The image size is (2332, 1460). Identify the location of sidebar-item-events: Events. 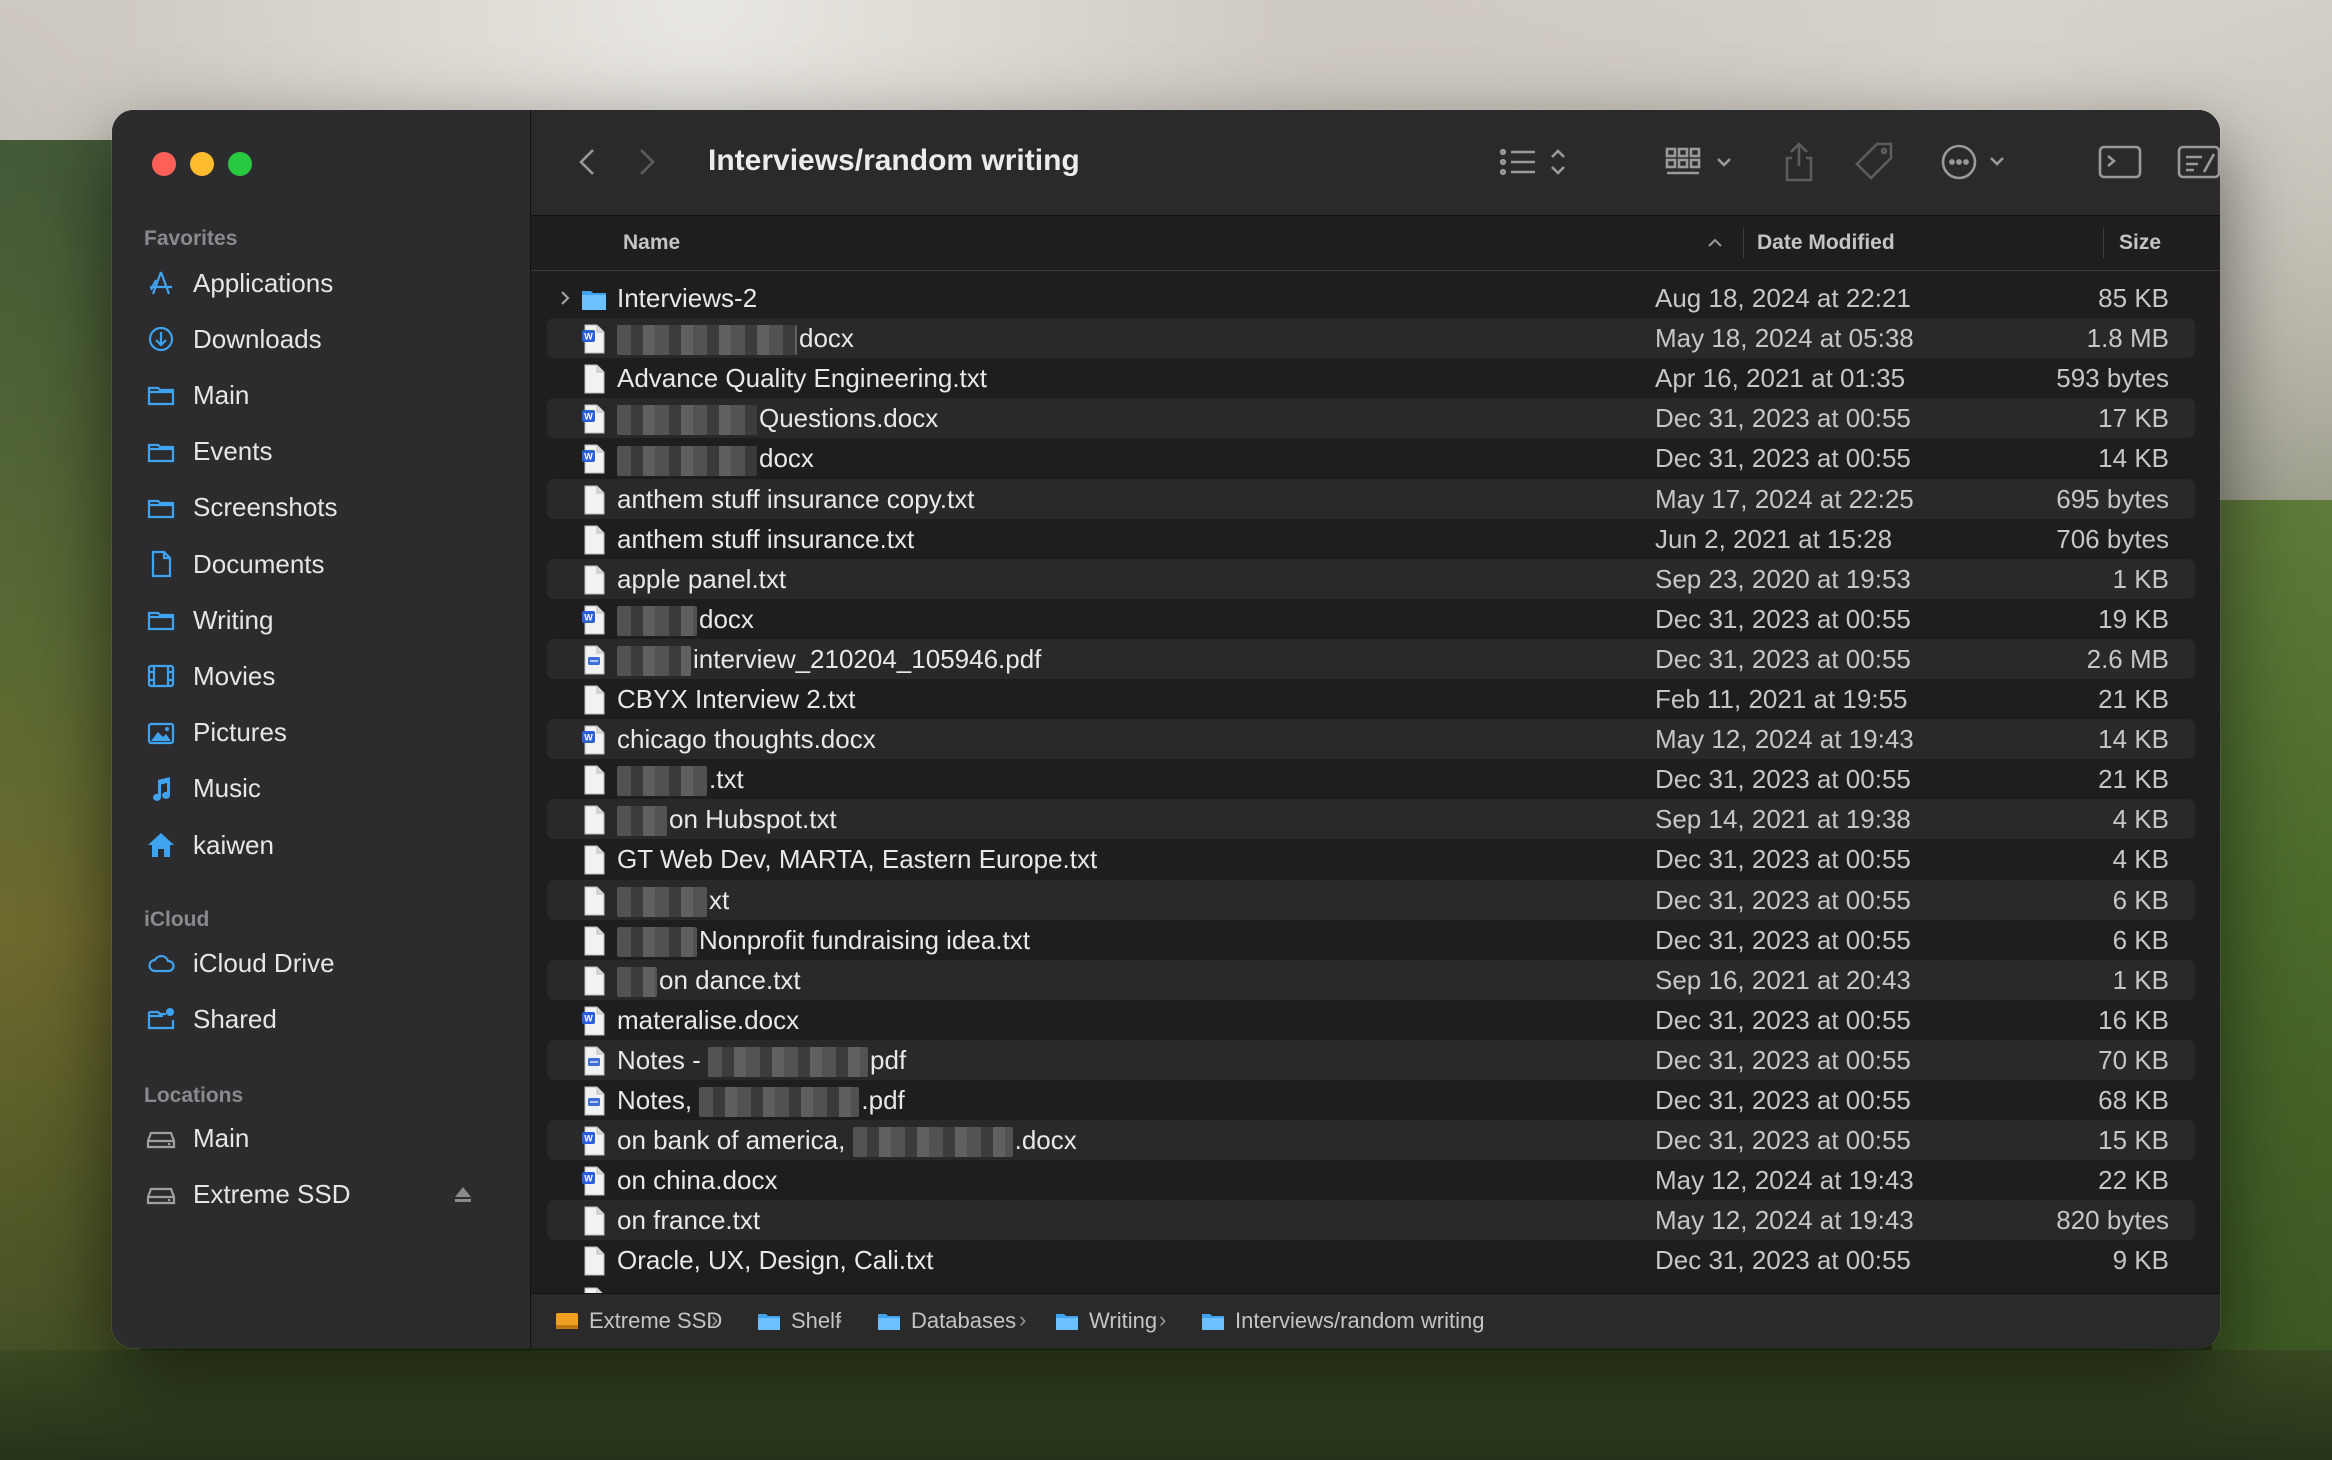
(329, 452).